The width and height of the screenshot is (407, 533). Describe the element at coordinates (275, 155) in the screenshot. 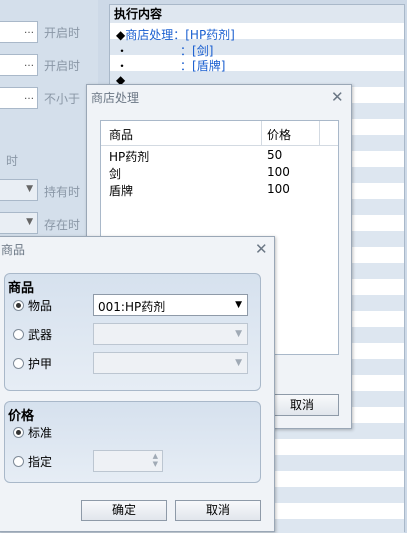

I see `row-price: 50` at that location.